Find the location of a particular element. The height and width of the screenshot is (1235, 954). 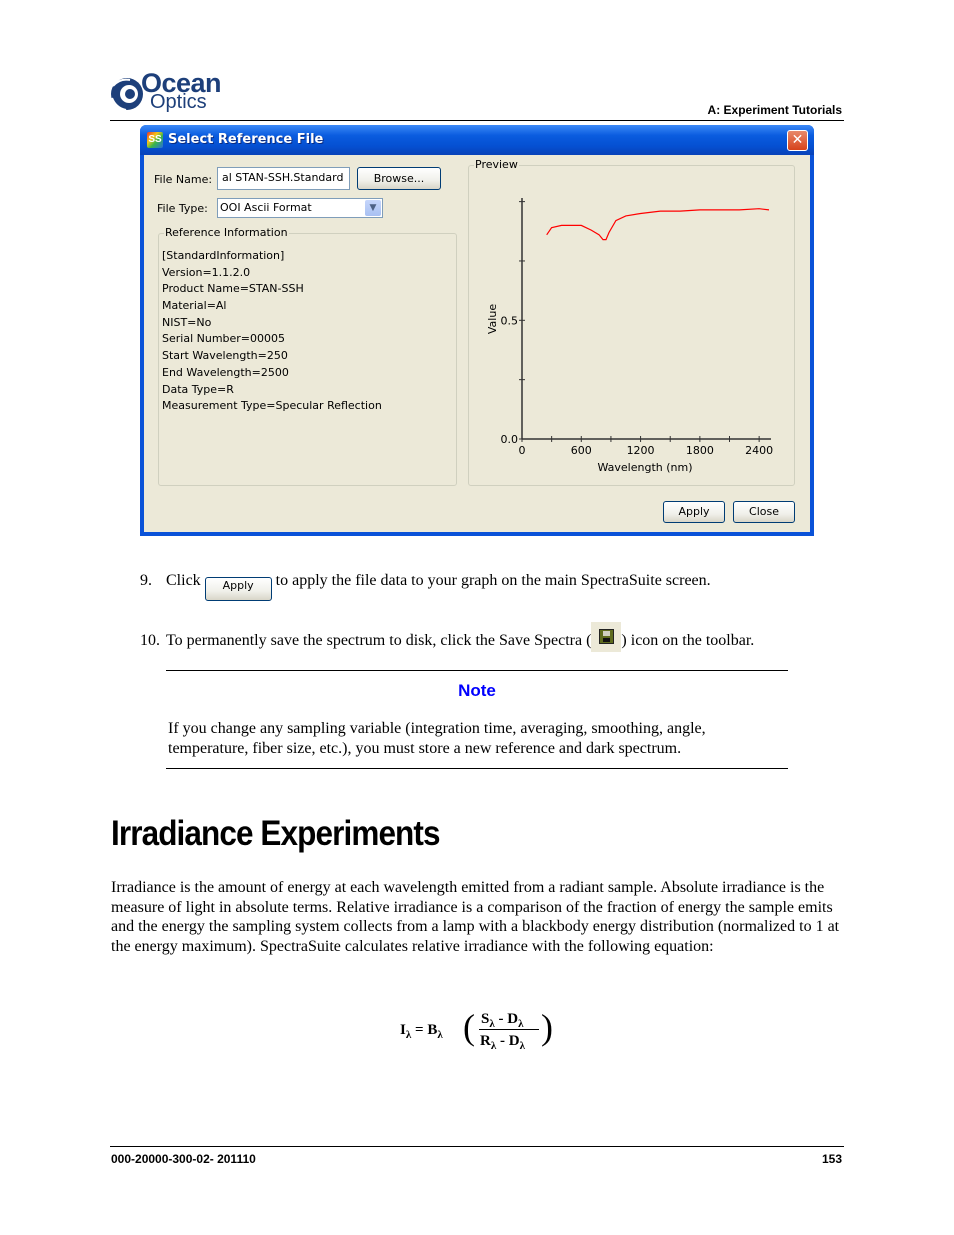

file-type-value: OOI Ascii Format is located at coordinates (266, 207).